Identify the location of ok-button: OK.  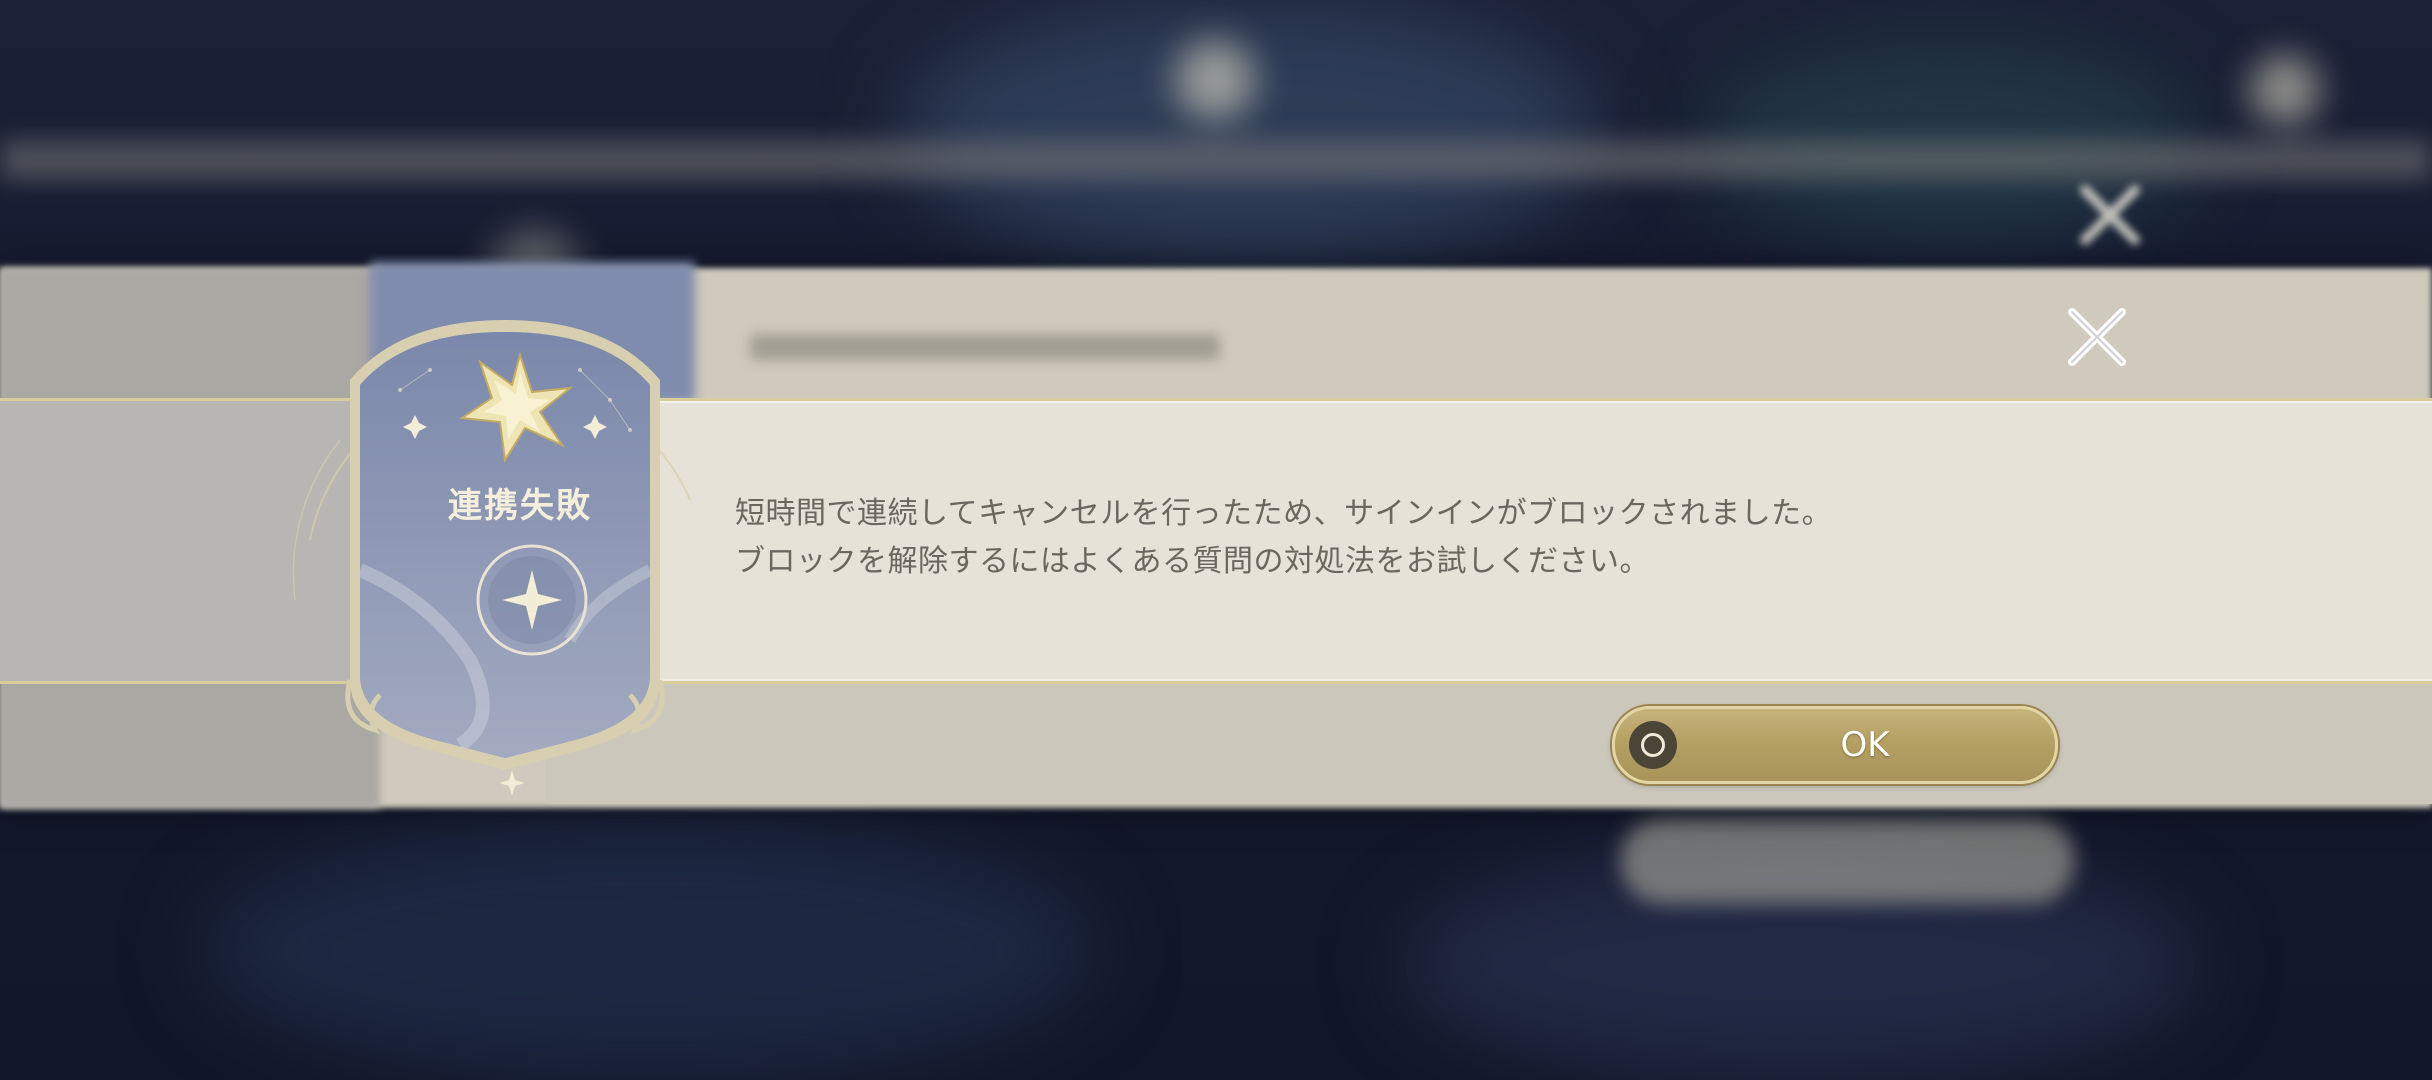
(1835, 745).